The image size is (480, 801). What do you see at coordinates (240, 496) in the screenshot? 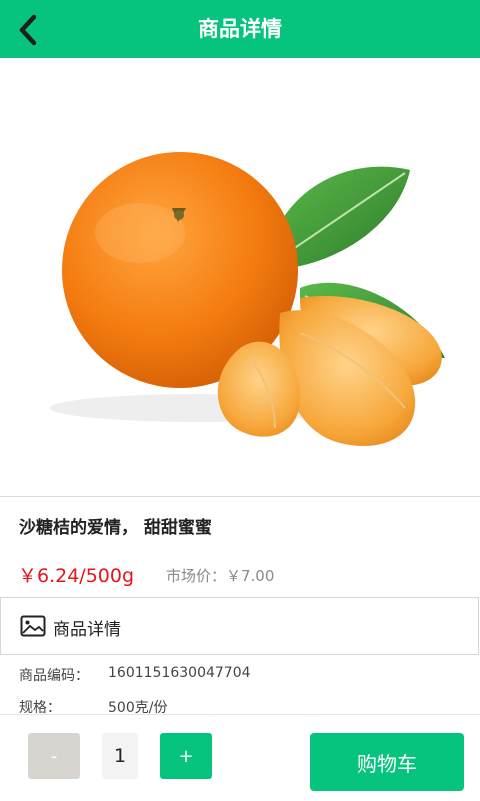
I see `divider` at bounding box center [240, 496].